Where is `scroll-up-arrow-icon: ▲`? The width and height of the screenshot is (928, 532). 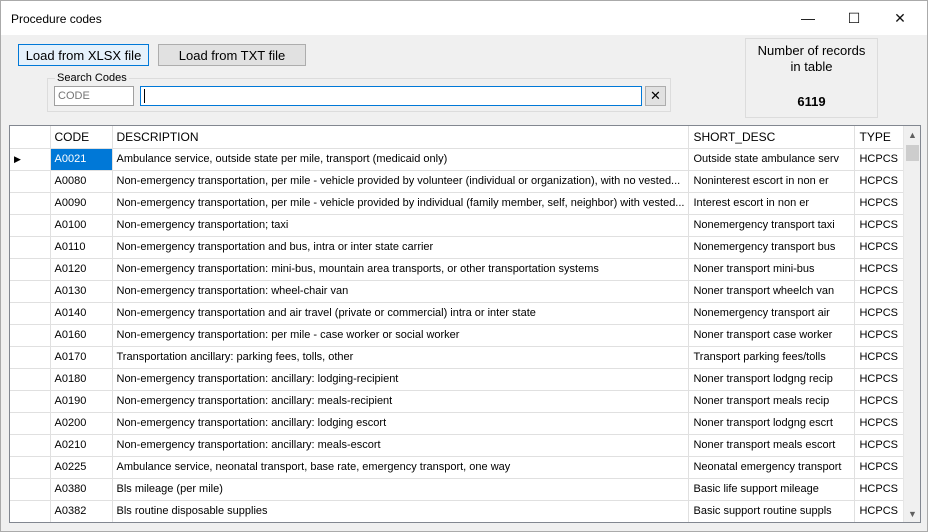
scroll-up-arrow-icon: ▲ is located at coordinates (912, 134).